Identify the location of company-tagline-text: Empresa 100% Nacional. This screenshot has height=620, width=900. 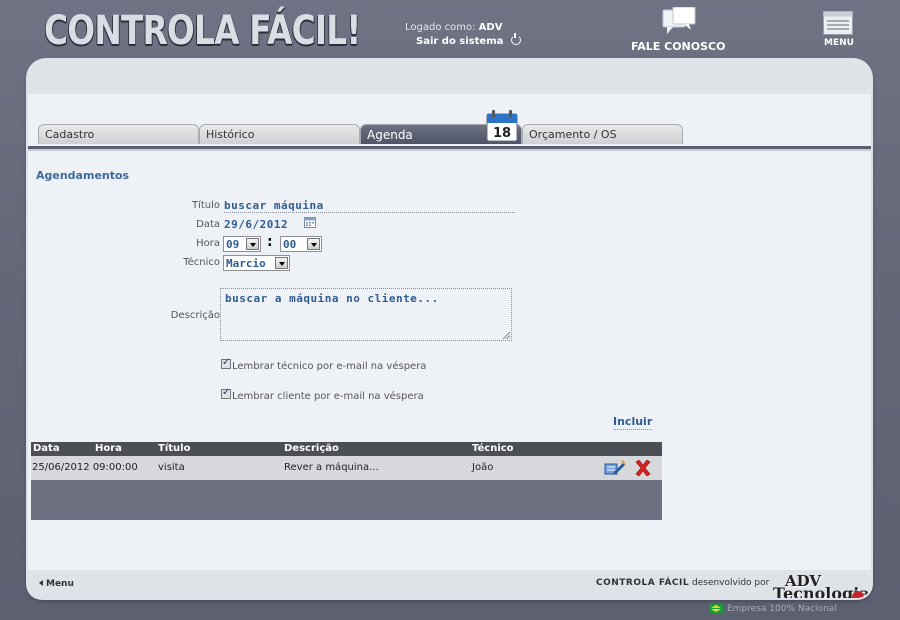
(782, 609).